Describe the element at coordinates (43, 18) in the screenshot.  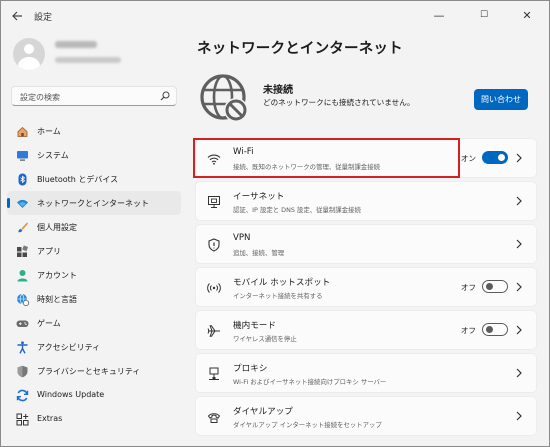
I see `window-title: 設定` at that location.